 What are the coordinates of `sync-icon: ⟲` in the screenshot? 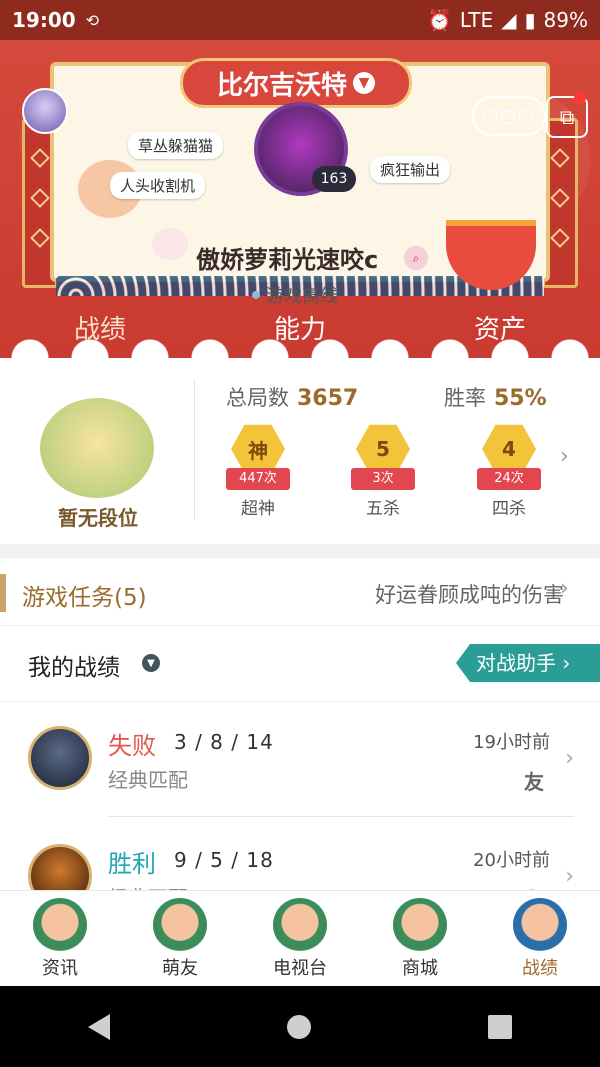 It's located at (92, 20).